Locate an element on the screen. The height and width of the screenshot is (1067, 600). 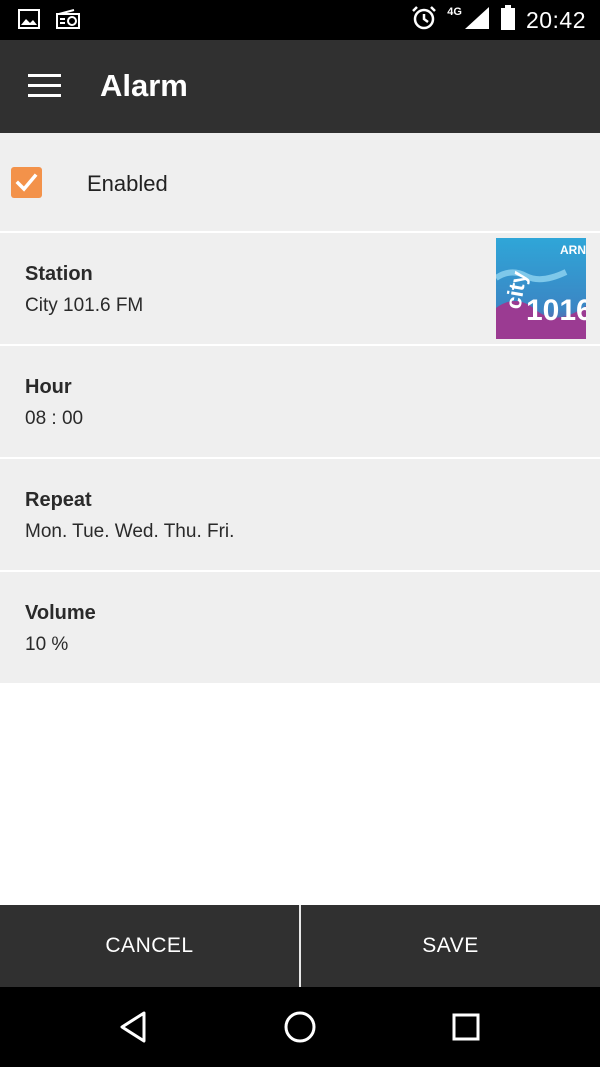
station-title: Station is located at coordinates (59, 274).